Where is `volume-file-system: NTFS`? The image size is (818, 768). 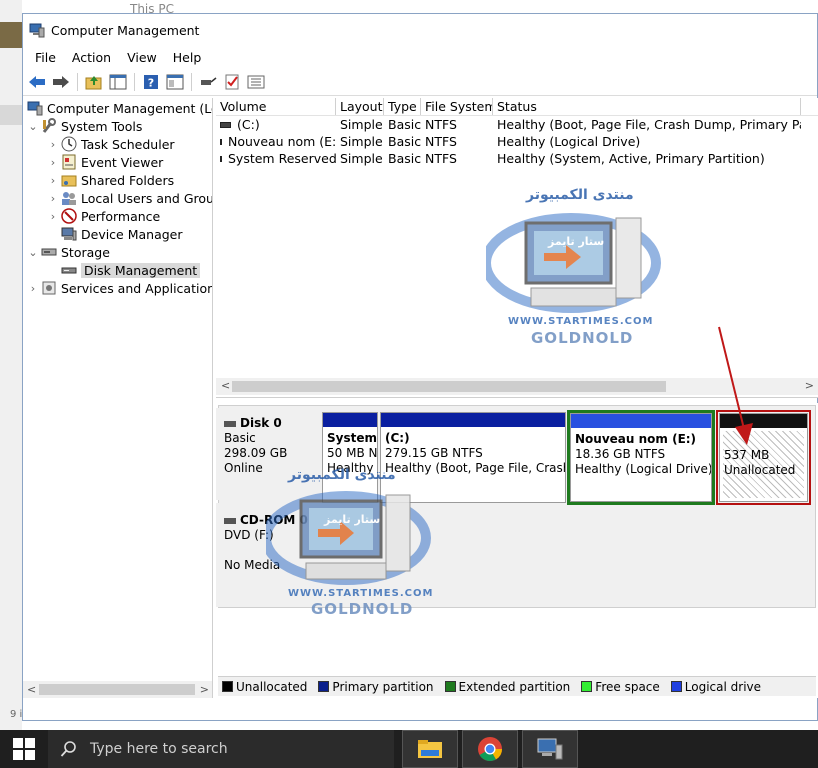
volume-file-system: NTFS is located at coordinates (441, 158).